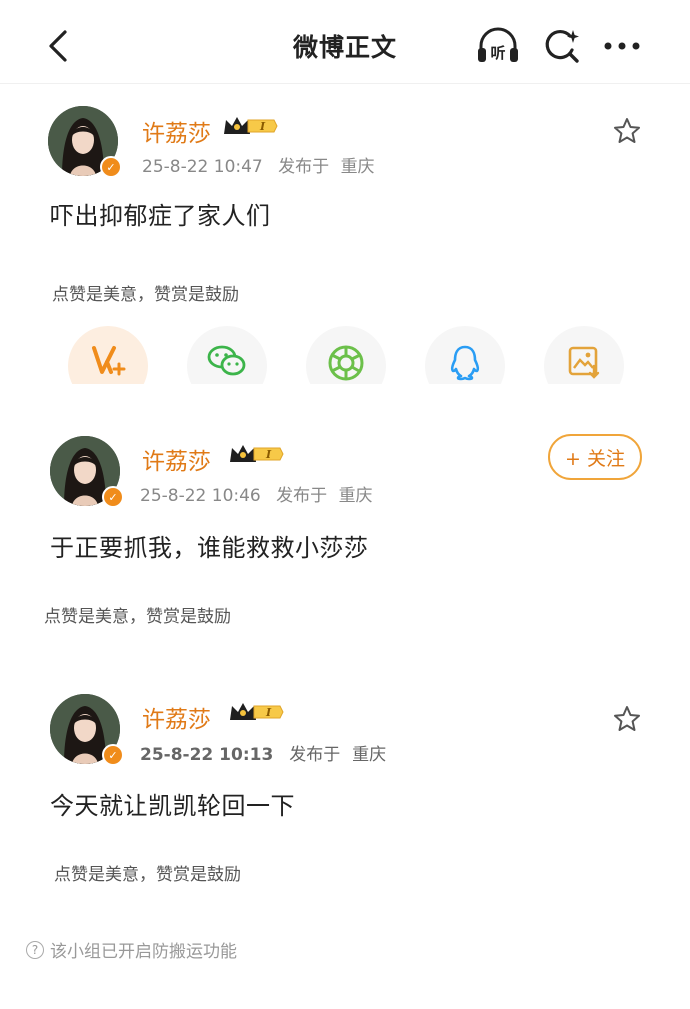  I want to click on wechat-icon, so click(226, 360).